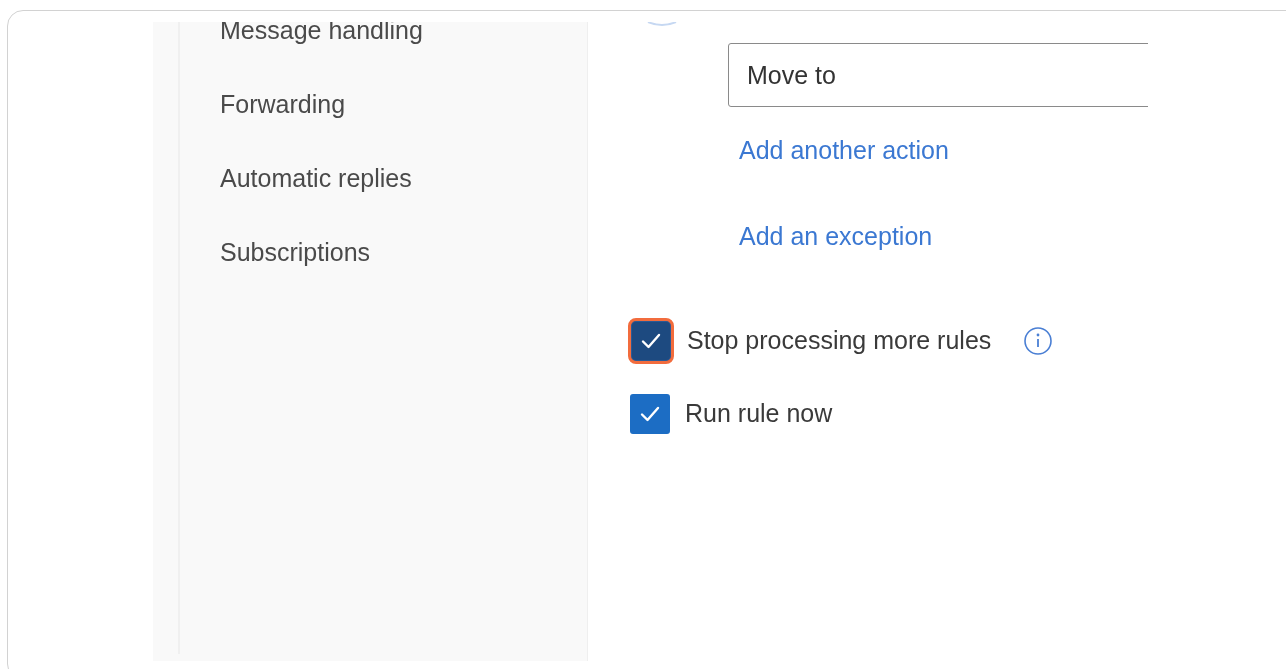 The height and width of the screenshot is (669, 1286). What do you see at coordinates (938, 75) in the screenshot?
I see `action-field: Move to` at bounding box center [938, 75].